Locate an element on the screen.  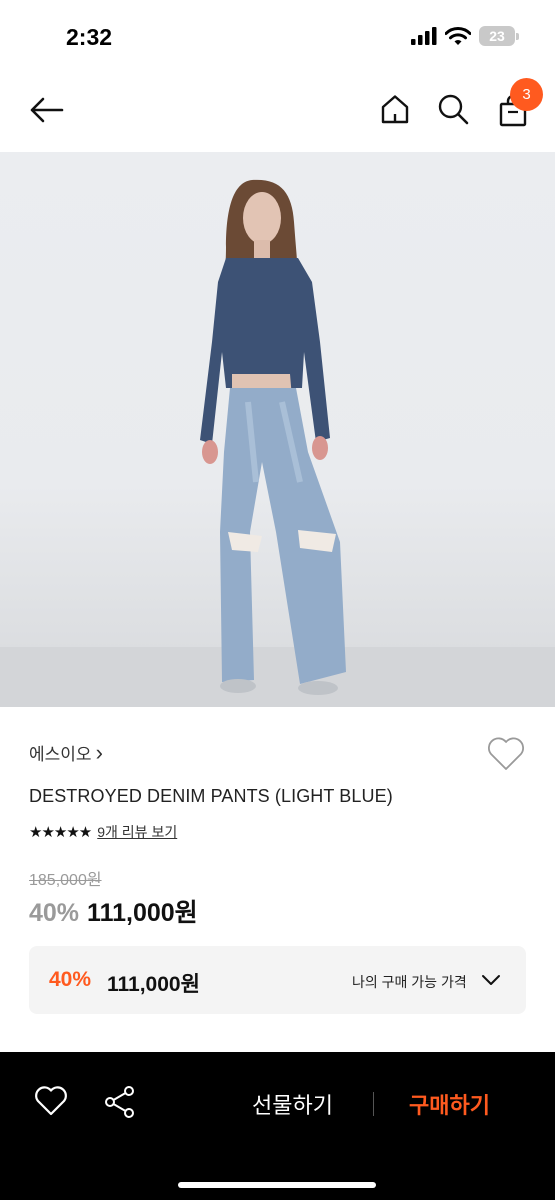
brand-link: 에스이오 › is located at coordinates (66, 752).